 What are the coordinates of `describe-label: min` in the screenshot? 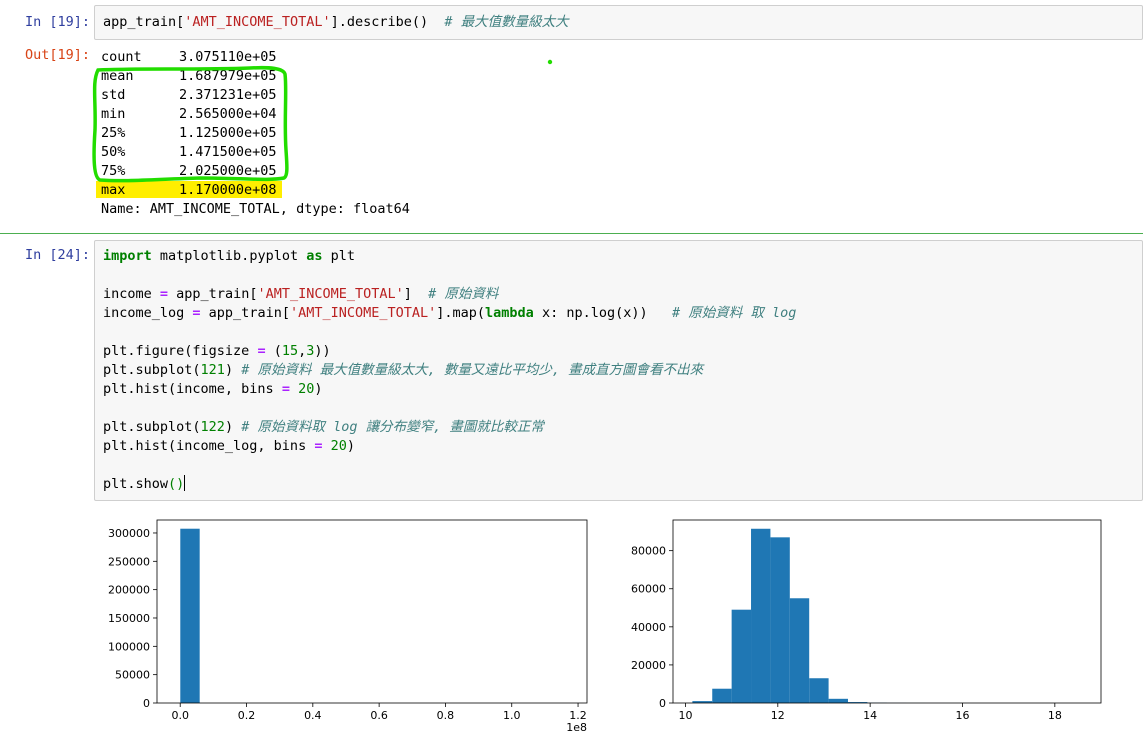 It's located at (113, 114).